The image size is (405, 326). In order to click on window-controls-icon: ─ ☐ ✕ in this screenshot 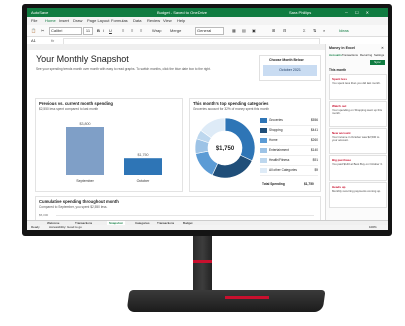, I will do `click(358, 12)`.